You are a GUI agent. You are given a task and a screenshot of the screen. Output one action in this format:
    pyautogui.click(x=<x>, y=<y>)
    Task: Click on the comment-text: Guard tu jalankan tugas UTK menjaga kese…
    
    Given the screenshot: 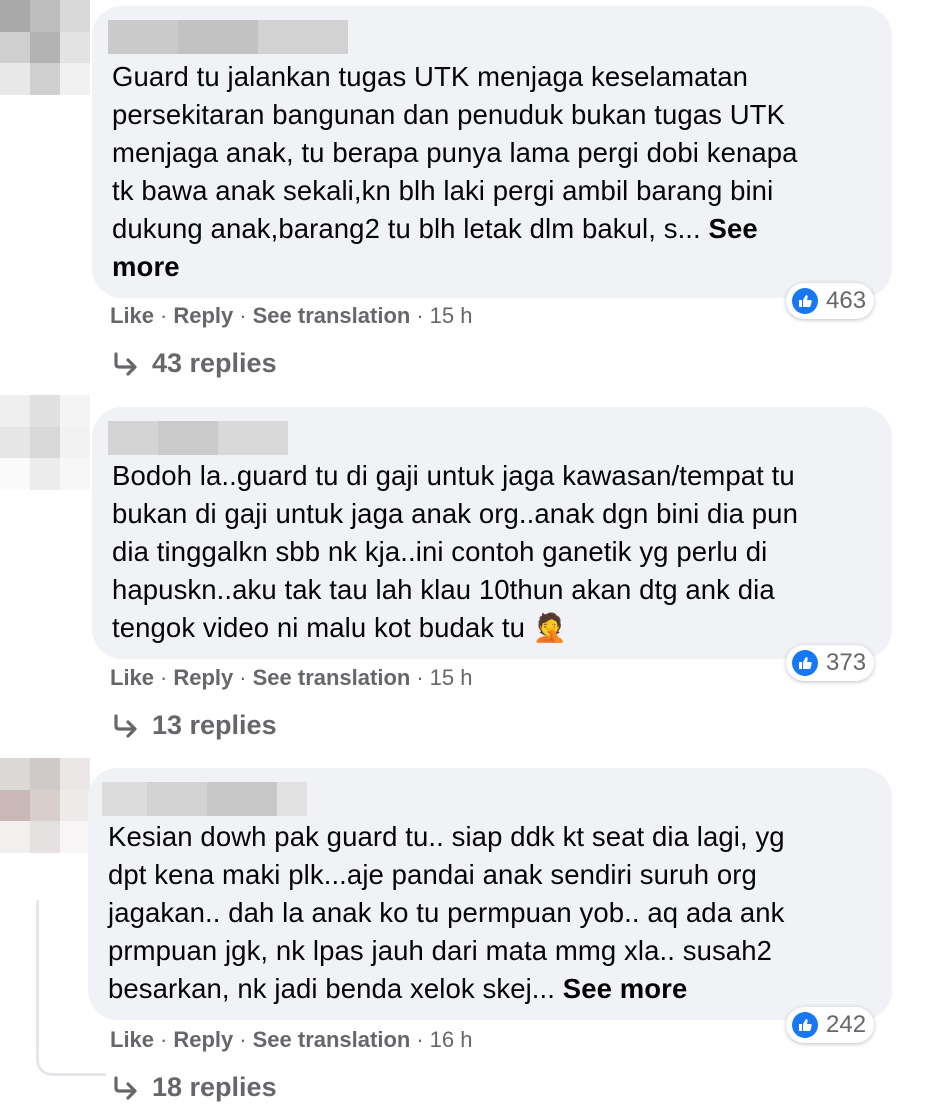 What is the action you would take?
    pyautogui.click(x=455, y=171)
    